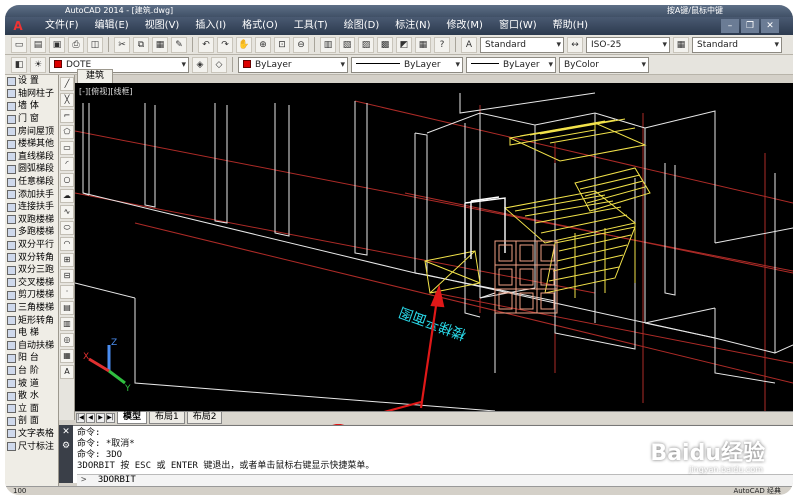  I want to click on palette-item: 电 梯, so click(31, 333).